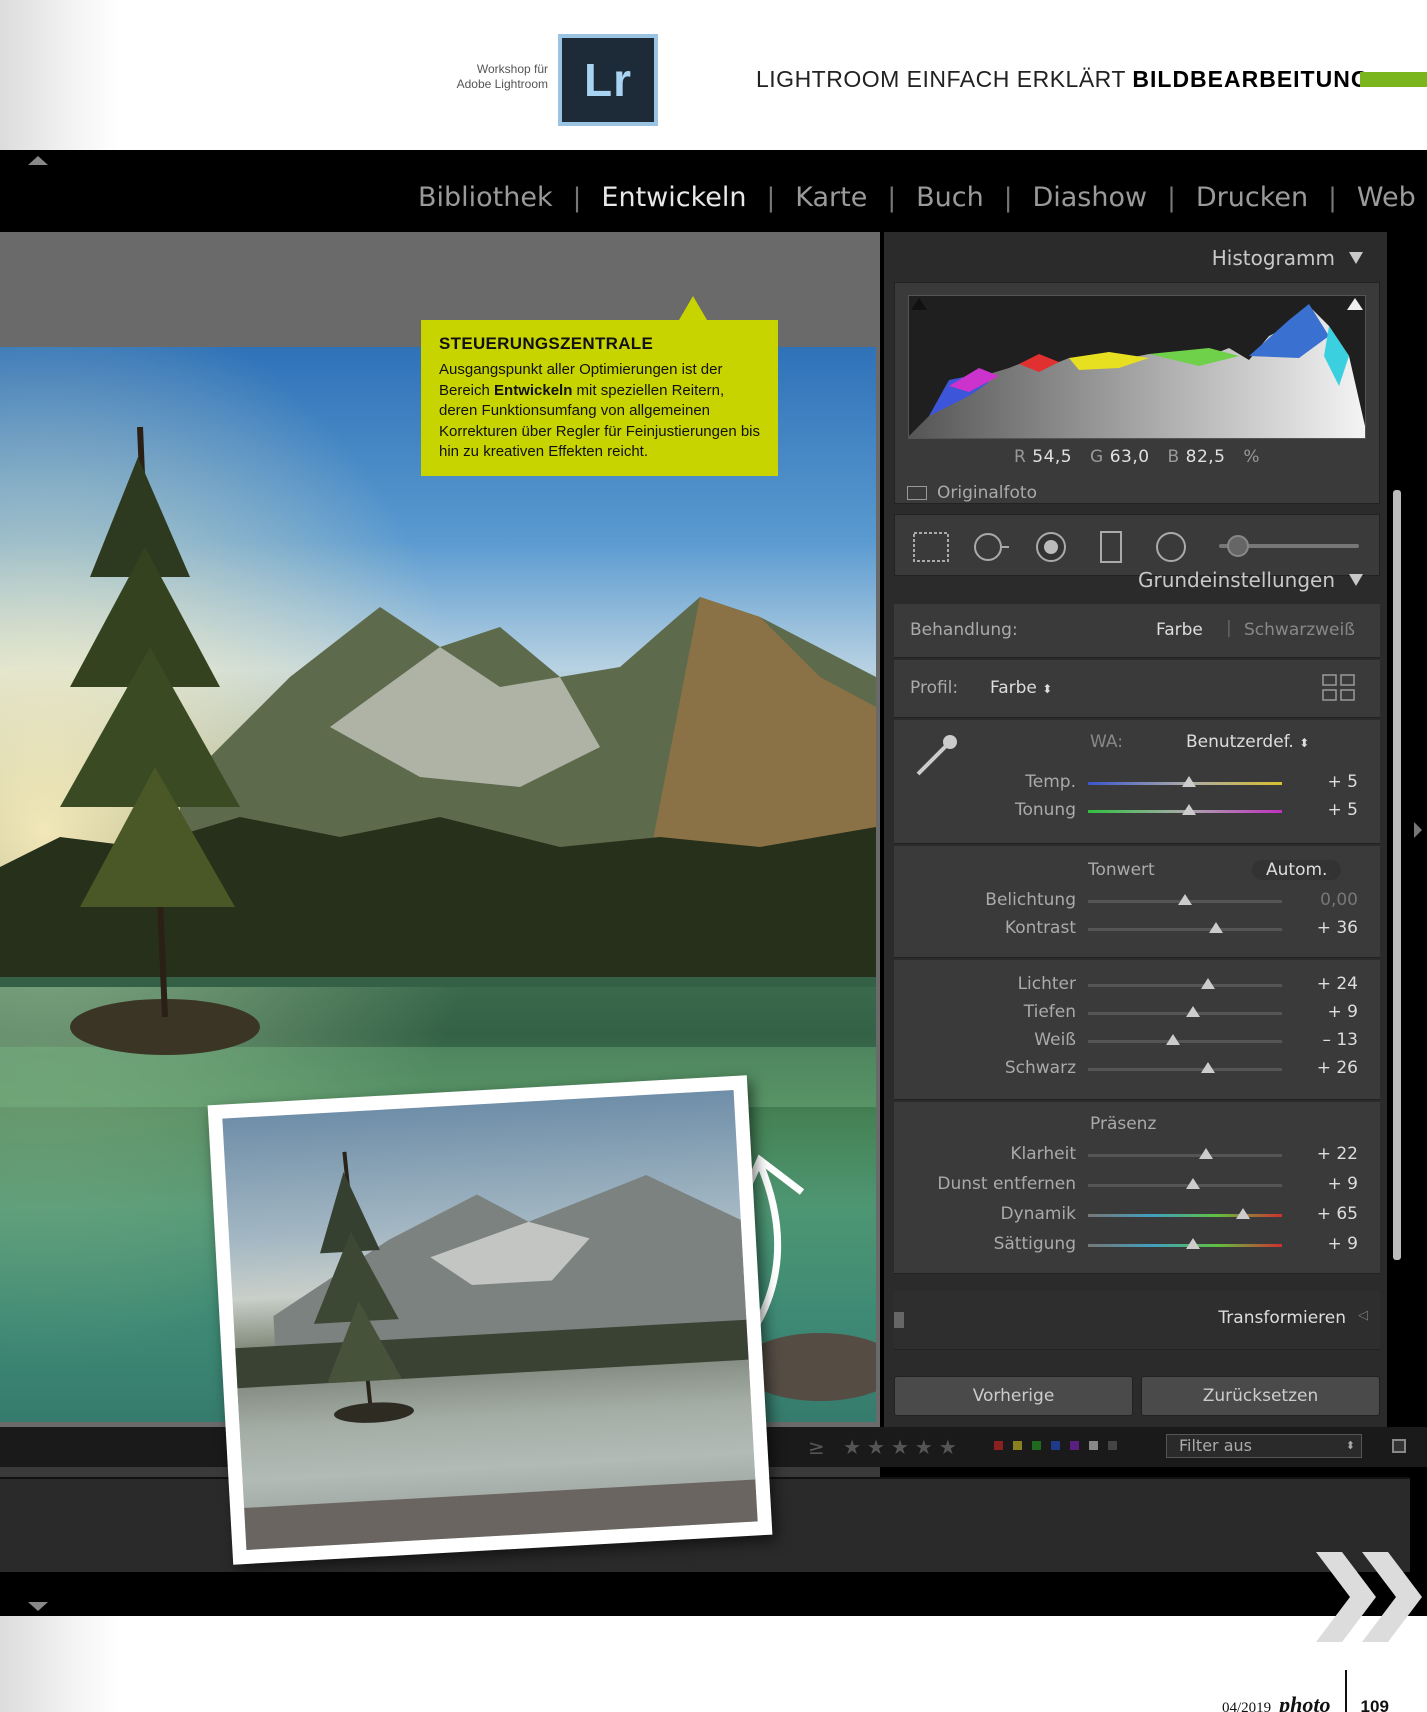 The image size is (1427, 1712). What do you see at coordinates (1013, 1396) in the screenshot?
I see `previous-button: Vorherige` at bounding box center [1013, 1396].